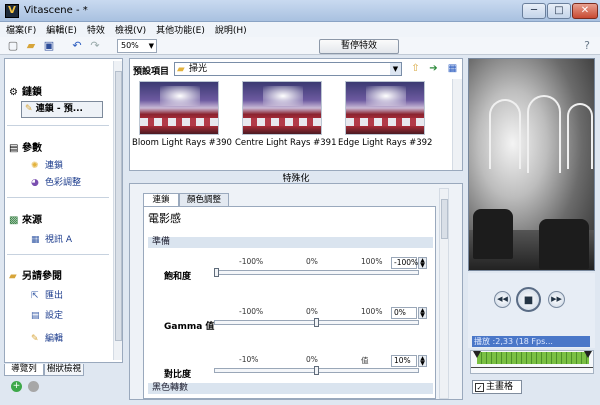 The image size is (600, 405). Describe the element at coordinates (56, 10) in the screenshot. I see `window-title: Vitascene - *` at that location.